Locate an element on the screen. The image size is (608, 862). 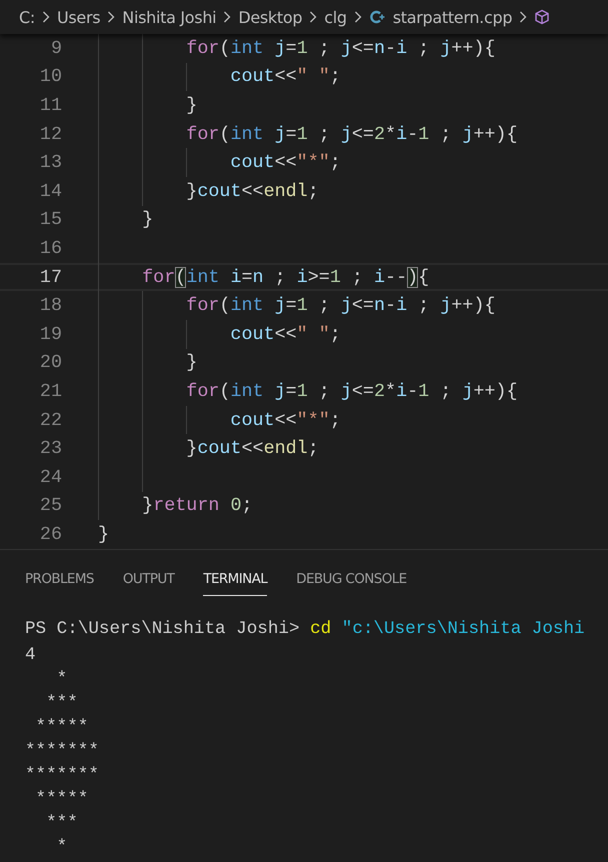
line-number: 12 is located at coordinates (50, 134).